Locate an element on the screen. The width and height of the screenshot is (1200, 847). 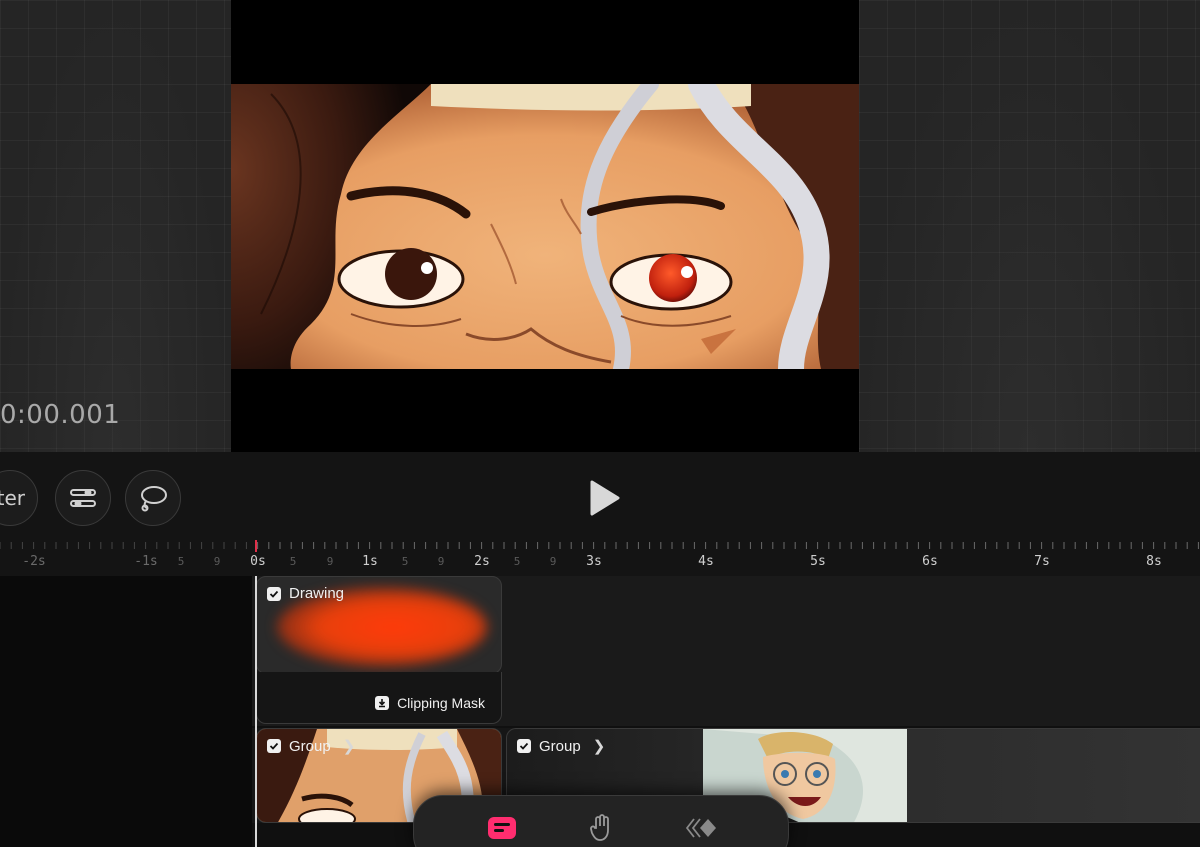
group-2-visibility-checkbox is located at coordinates (524, 746).